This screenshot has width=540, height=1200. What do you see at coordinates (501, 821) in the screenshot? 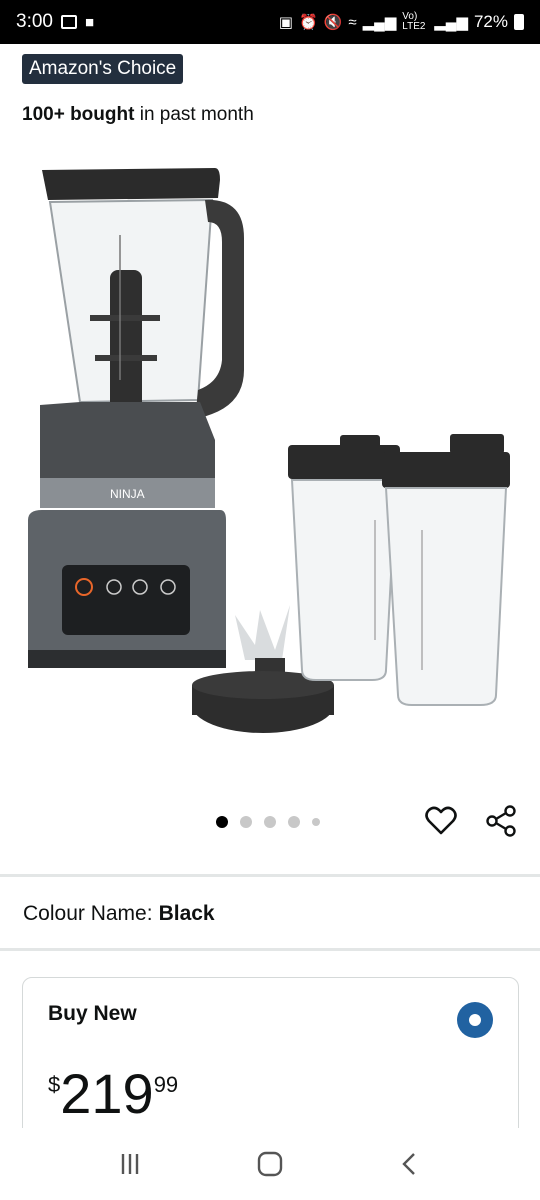
I see `share-icon` at bounding box center [501, 821].